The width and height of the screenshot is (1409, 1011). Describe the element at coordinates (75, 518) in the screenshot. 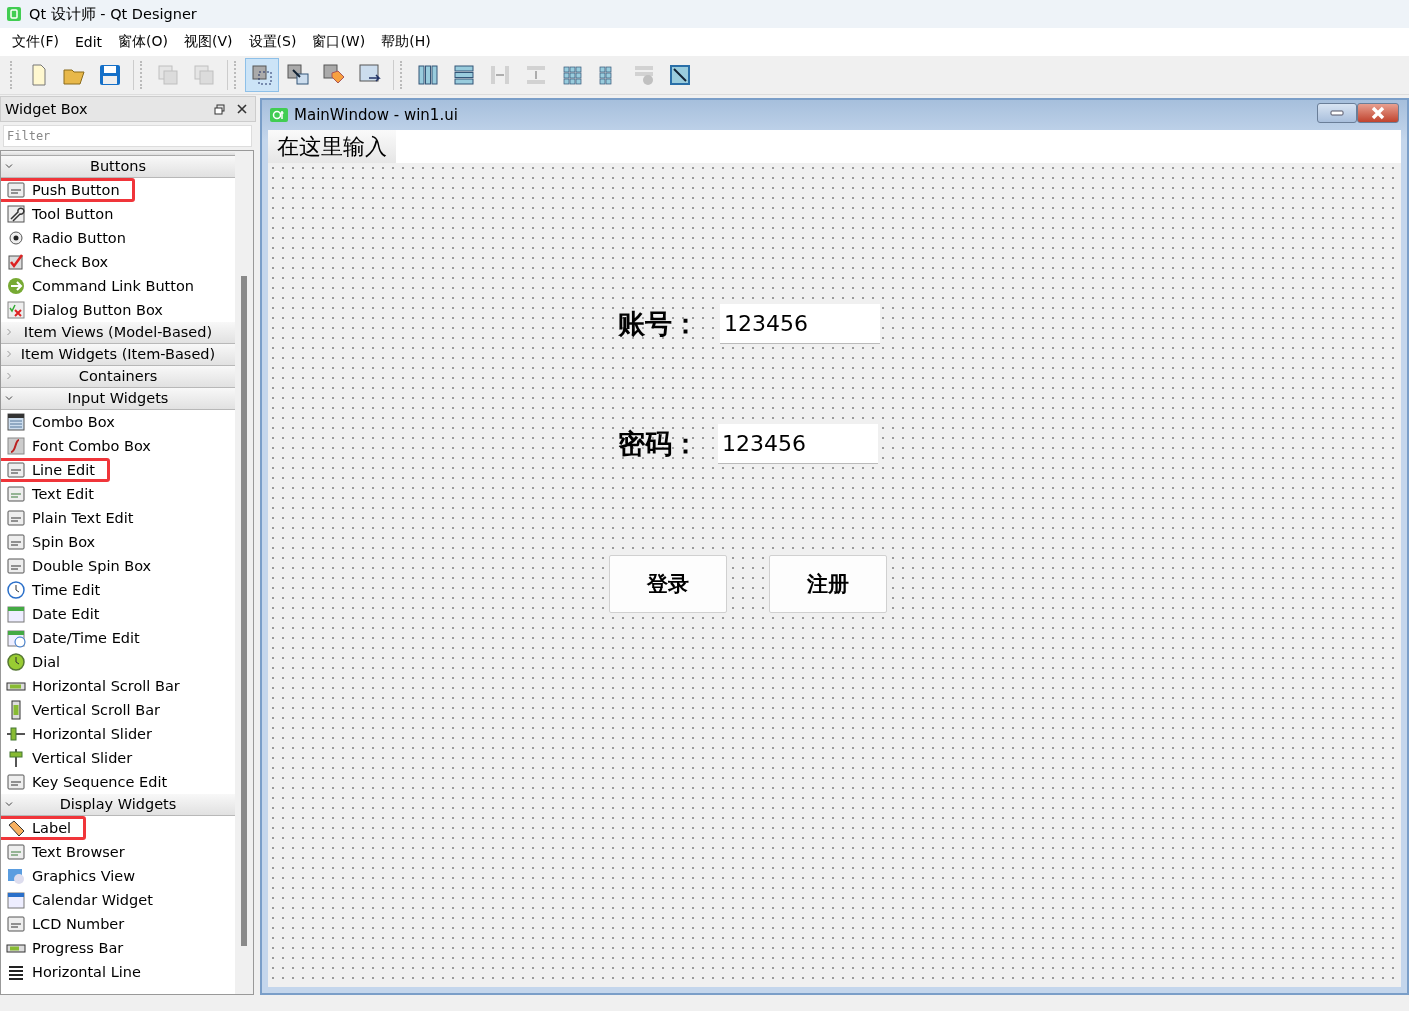

I see `widget-list-item: Plain Text Edit` at that location.